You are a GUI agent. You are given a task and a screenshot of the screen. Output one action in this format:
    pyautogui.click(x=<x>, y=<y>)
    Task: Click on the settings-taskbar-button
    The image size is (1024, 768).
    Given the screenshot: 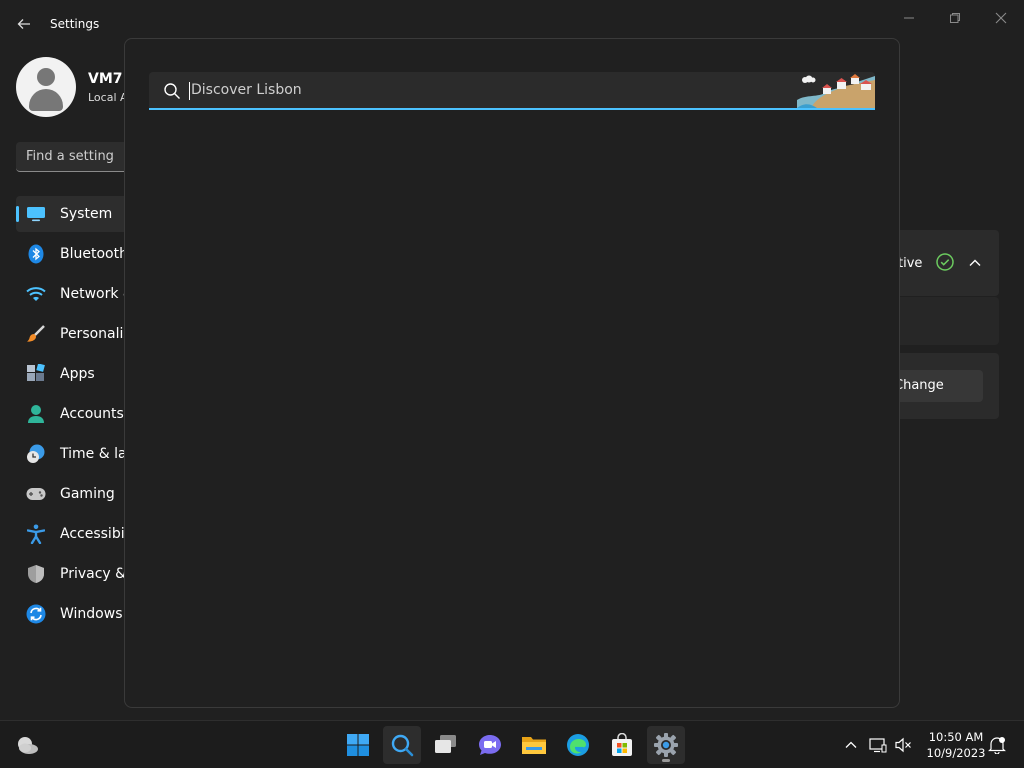 What is the action you would take?
    pyautogui.click(x=666, y=745)
    